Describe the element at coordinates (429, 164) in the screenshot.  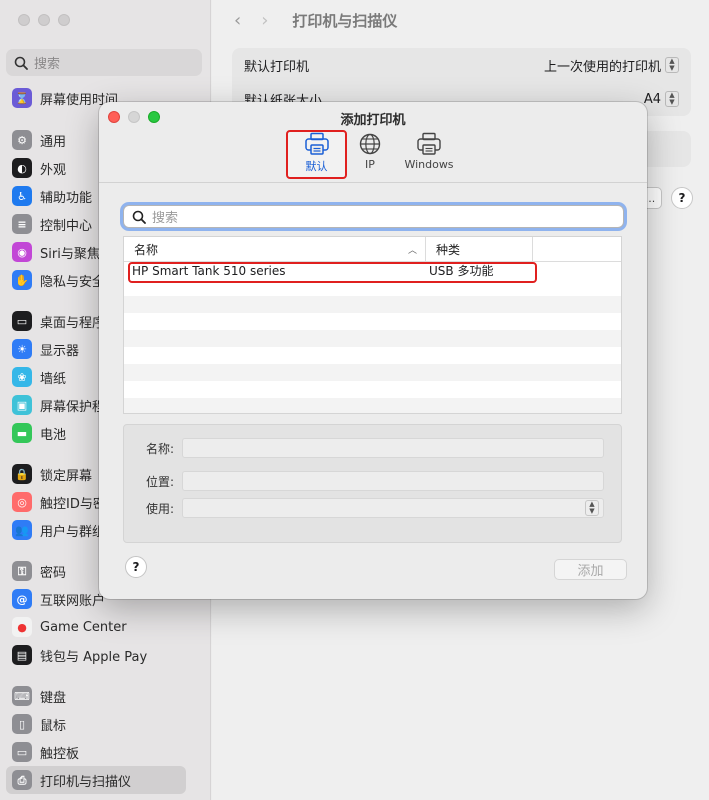
I see `tab-windows-label: Windows` at that location.